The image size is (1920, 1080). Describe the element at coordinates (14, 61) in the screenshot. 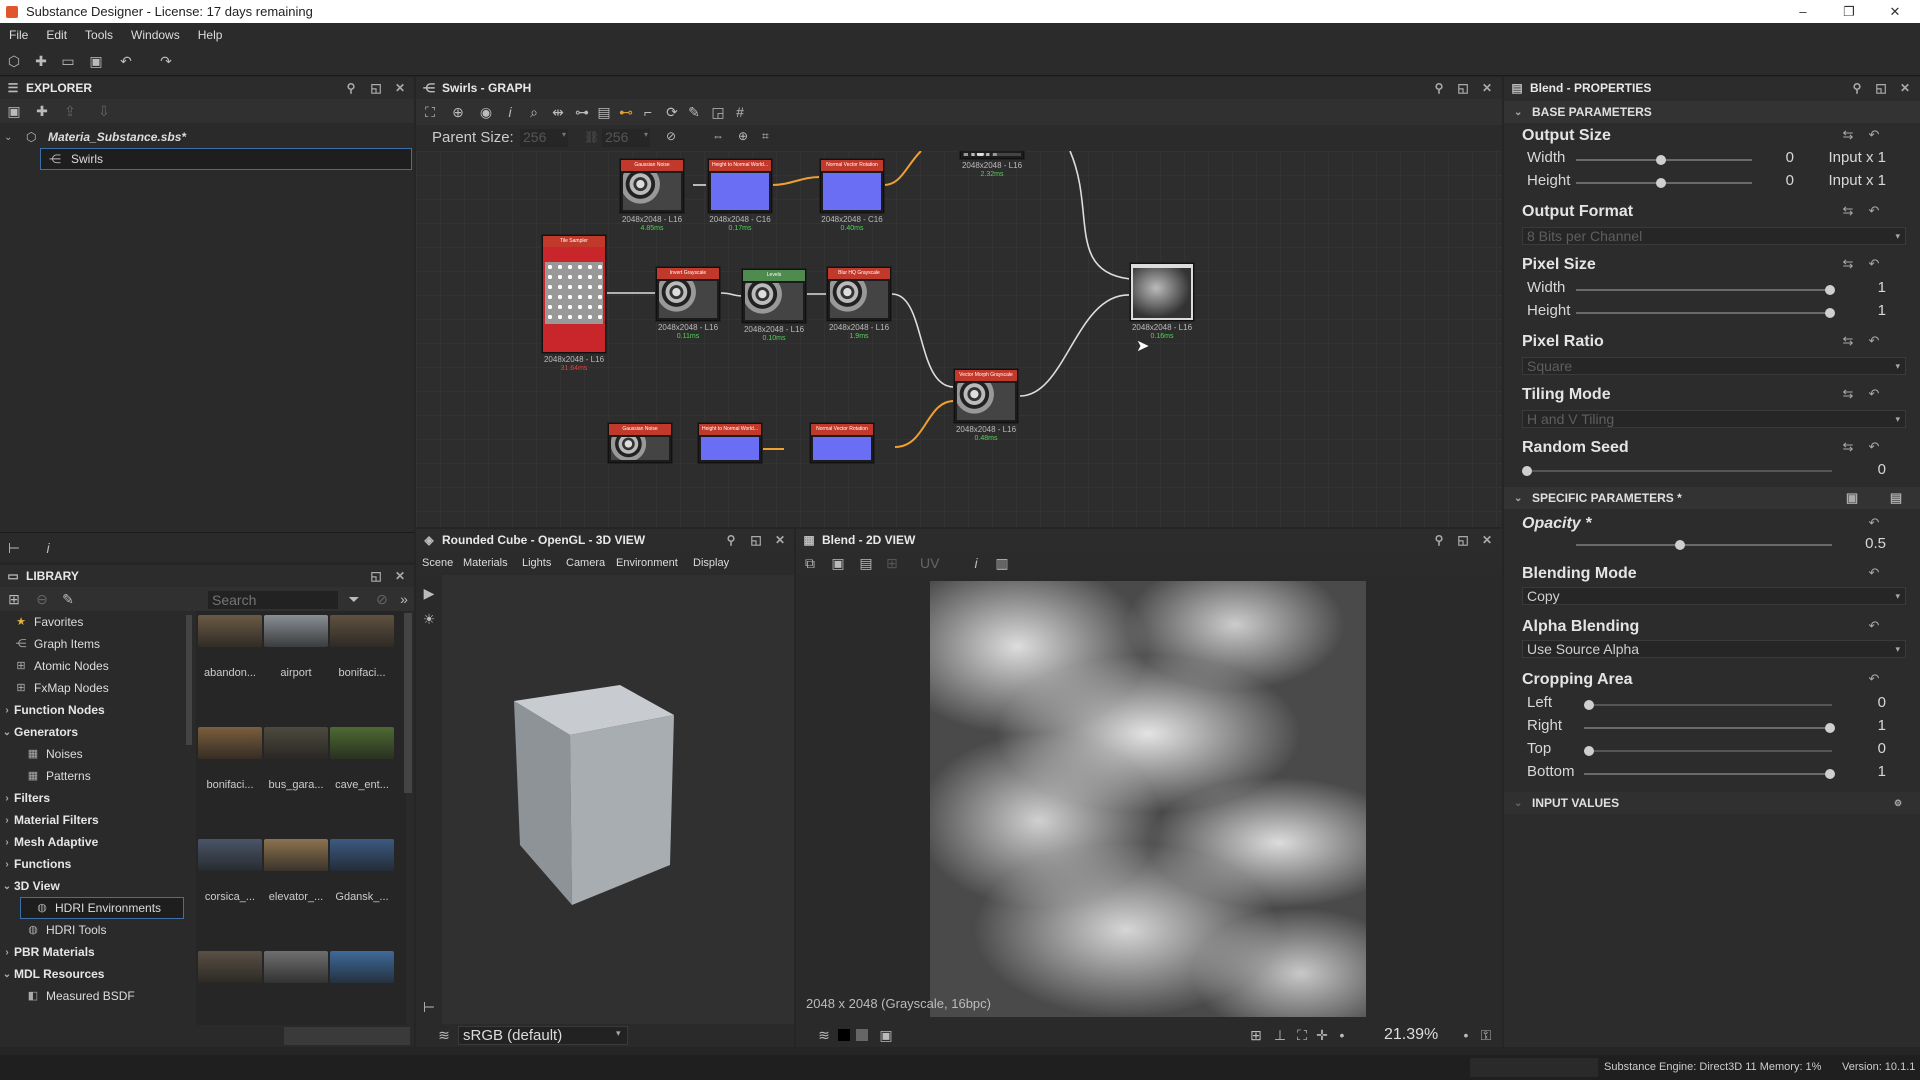

I see `new-package-icon: ⬡` at that location.